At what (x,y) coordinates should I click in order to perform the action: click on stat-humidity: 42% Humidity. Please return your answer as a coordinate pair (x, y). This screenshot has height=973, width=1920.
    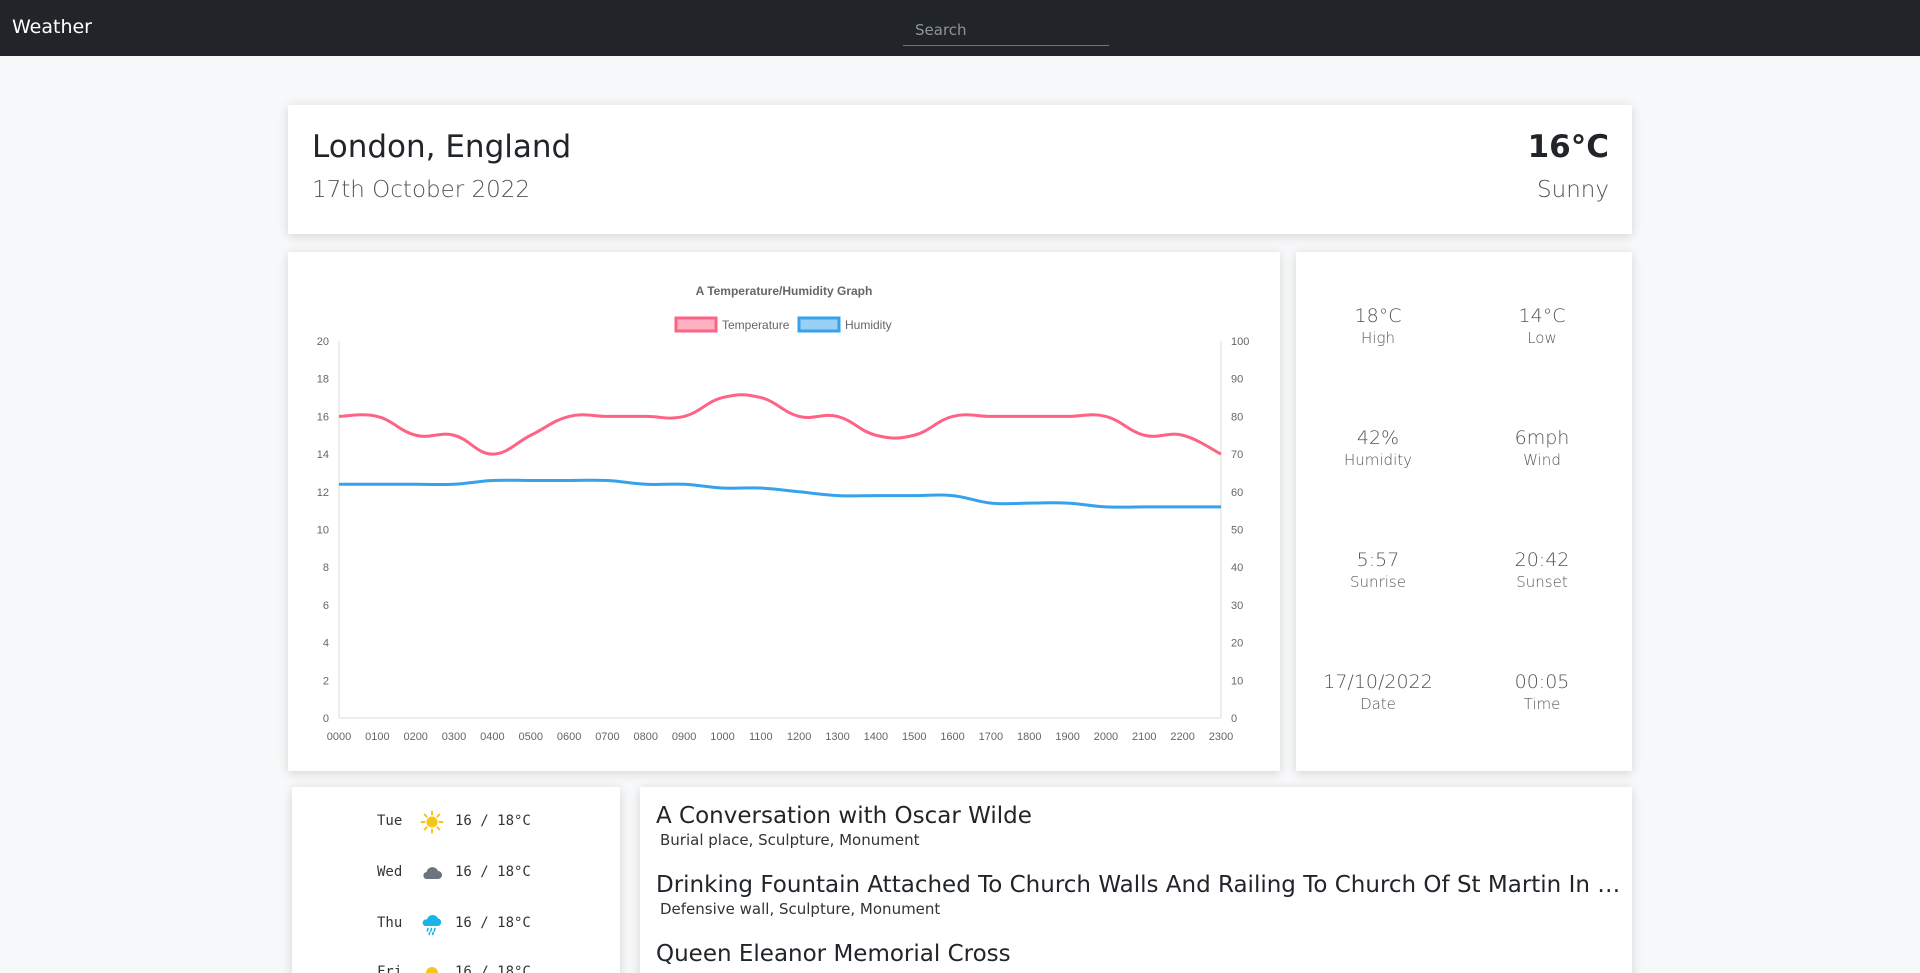
    Looking at the image, I should click on (1378, 448).